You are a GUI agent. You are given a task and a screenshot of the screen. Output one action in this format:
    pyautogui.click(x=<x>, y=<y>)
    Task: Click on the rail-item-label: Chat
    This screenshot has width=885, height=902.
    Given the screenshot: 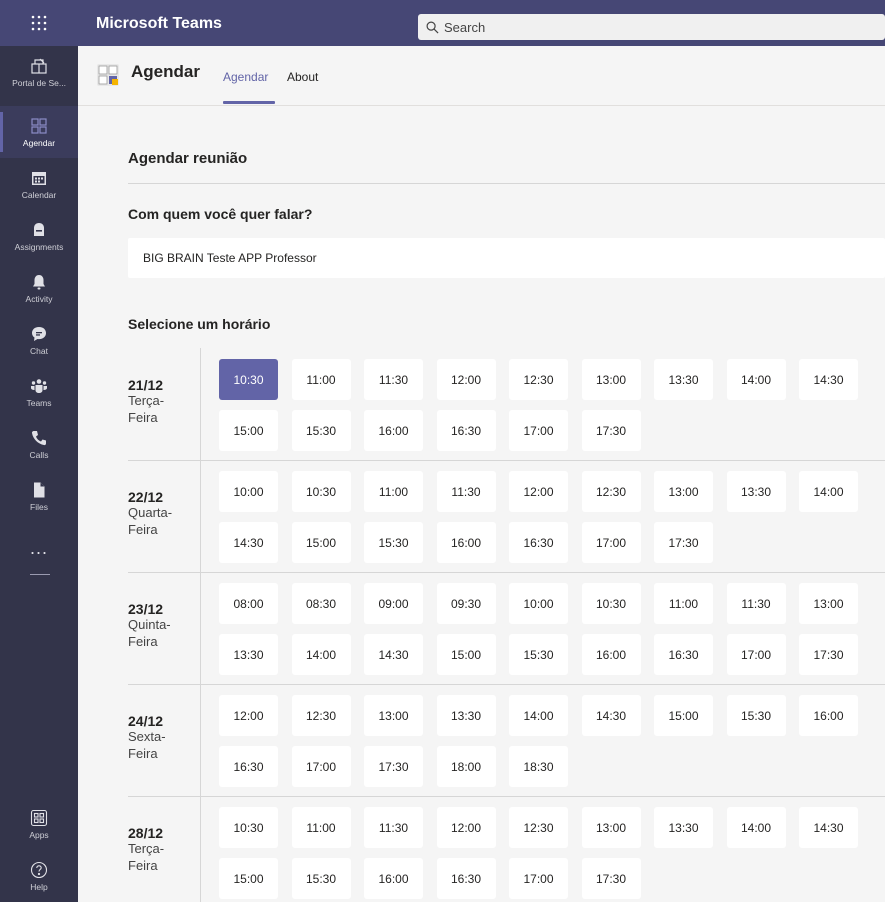 What is the action you would take?
    pyautogui.click(x=39, y=350)
    